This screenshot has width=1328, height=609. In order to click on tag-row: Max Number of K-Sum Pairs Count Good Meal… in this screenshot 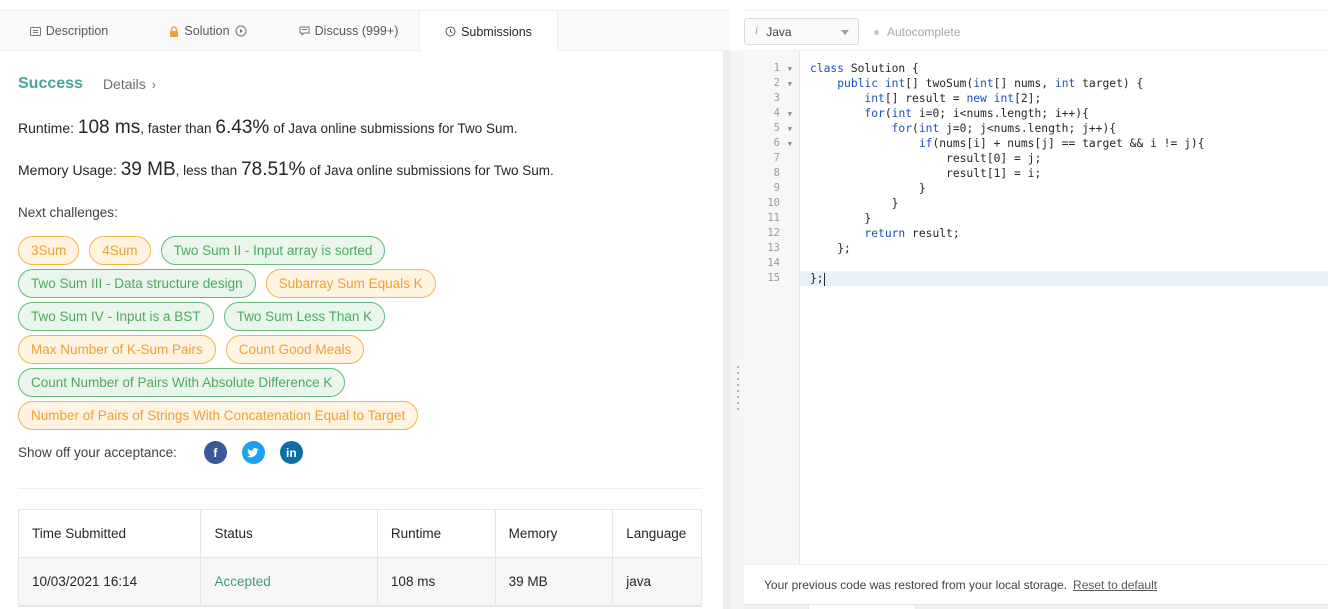, I will do `click(363, 351)`.